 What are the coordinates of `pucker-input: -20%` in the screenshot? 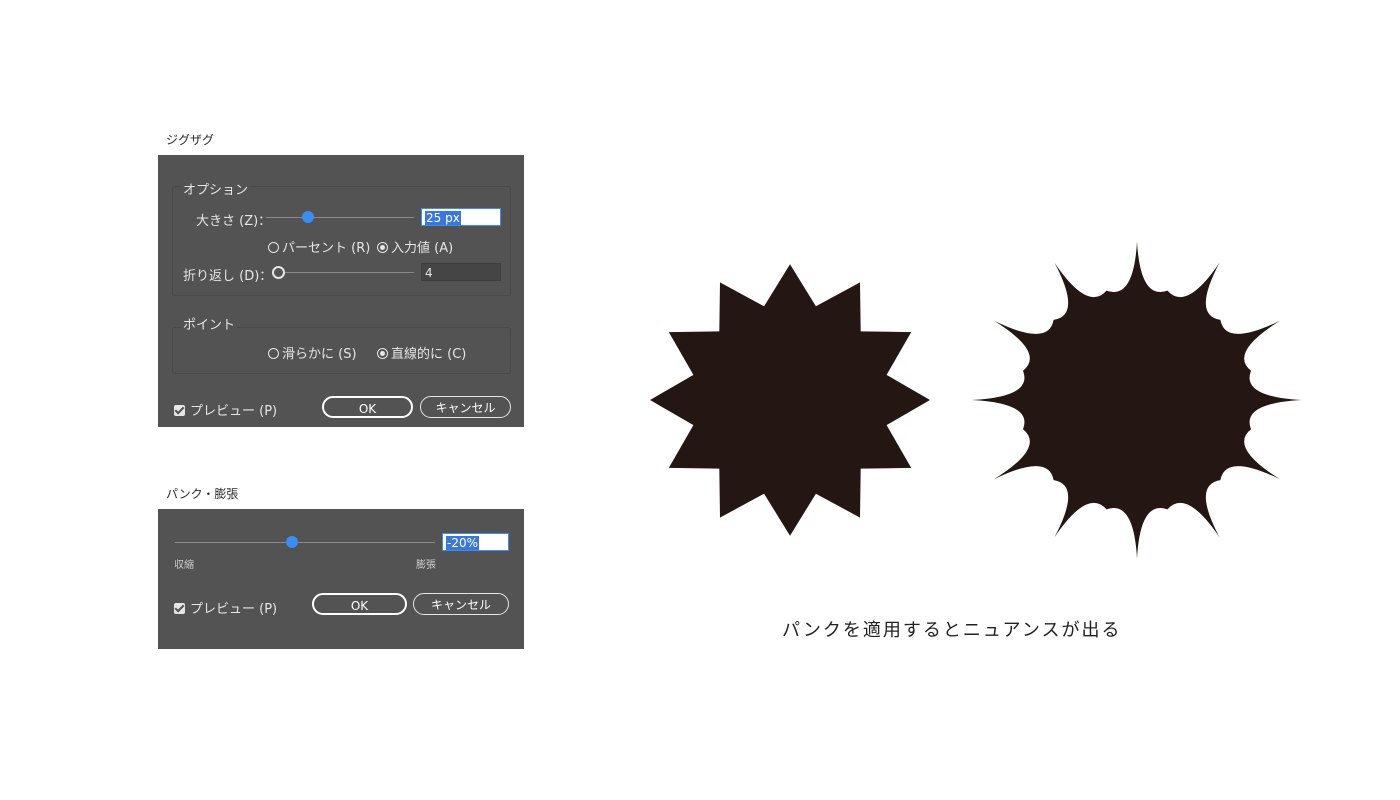 It's located at (475, 542).